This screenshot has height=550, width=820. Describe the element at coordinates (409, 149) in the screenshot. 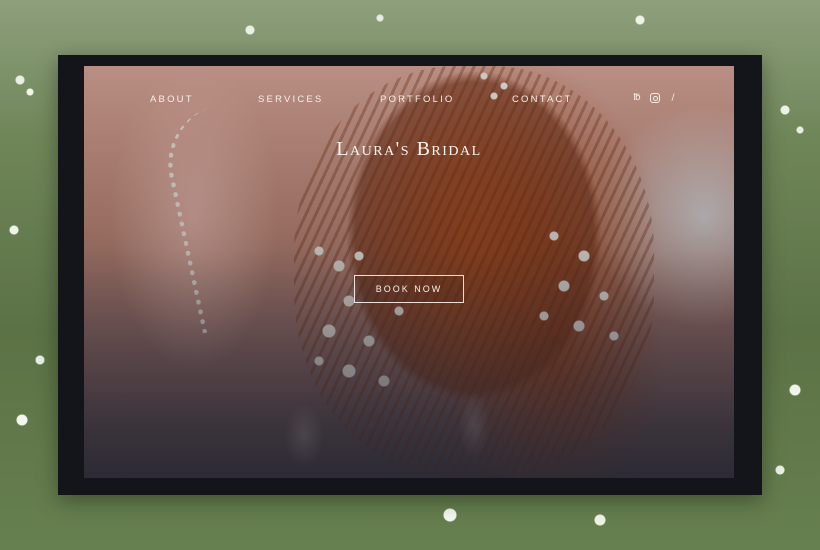

I see `site-title: Laura's Bridal` at that location.